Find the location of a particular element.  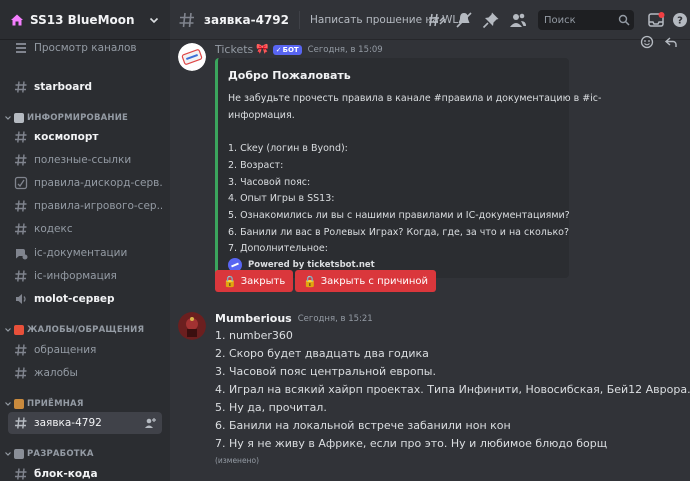

category-informing: ИНФОРМИРОВАНИЕ is located at coordinates (85, 118).